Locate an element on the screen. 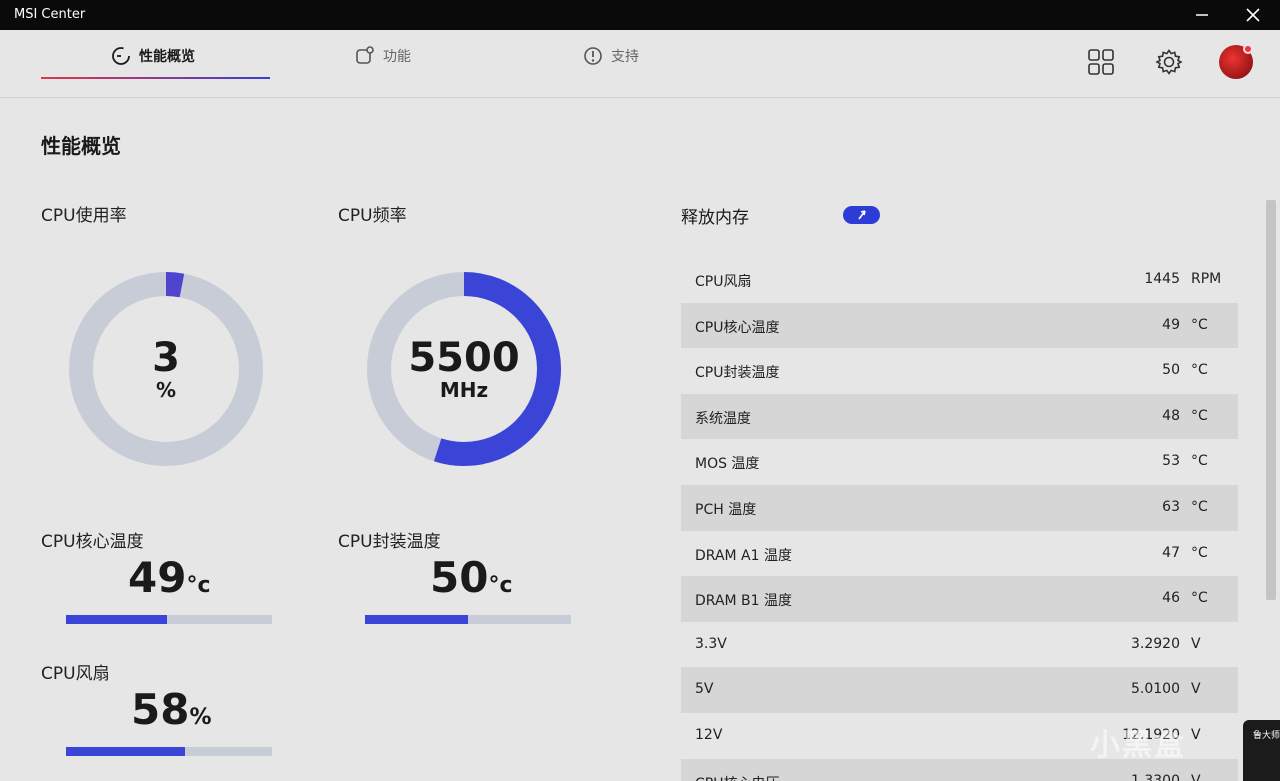  sensor-value: 1445 is located at coordinates (1162, 279).